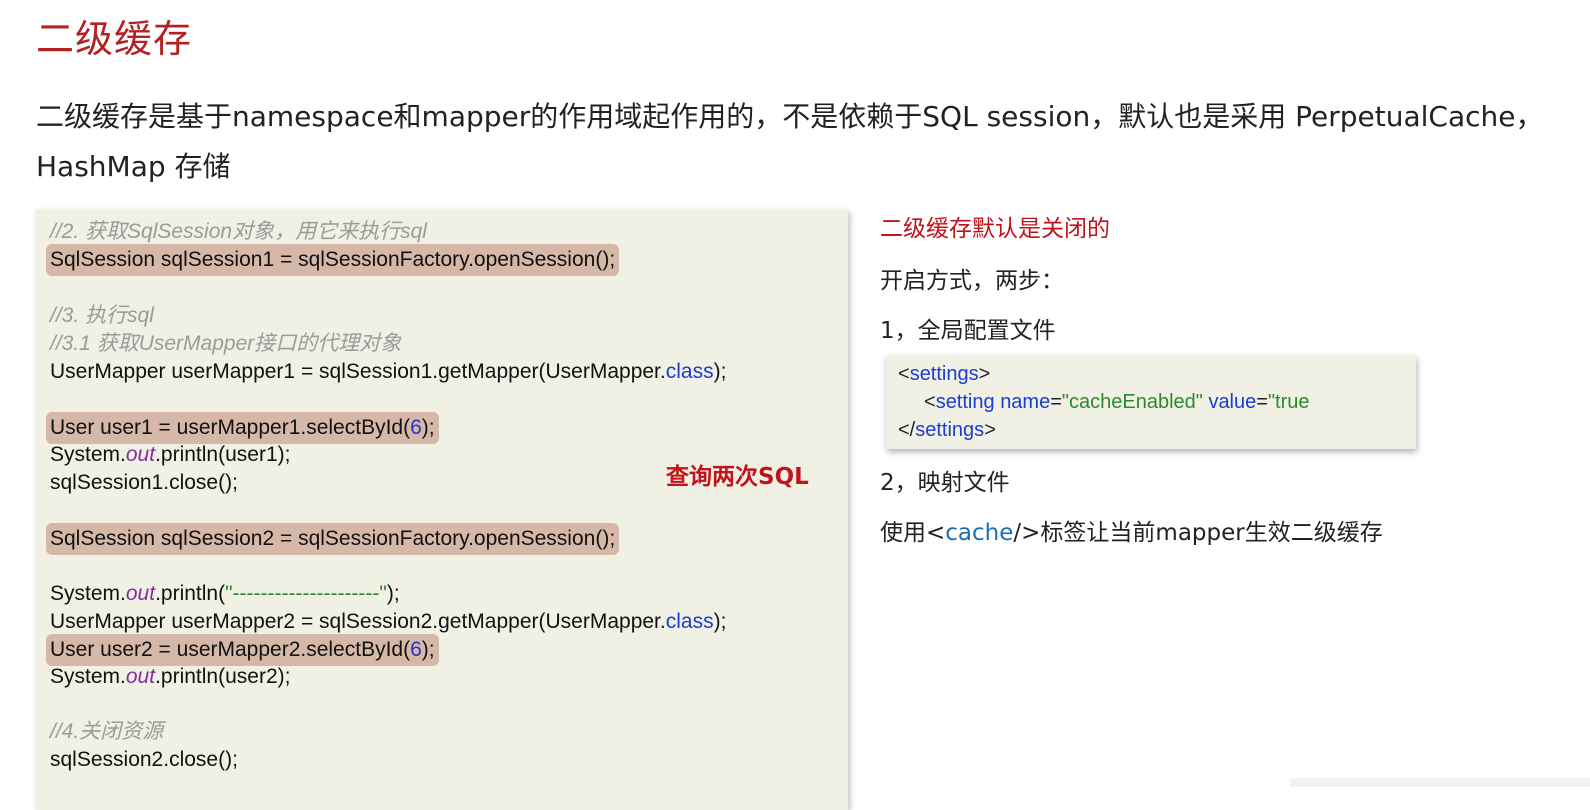  I want to click on xml-line: </settings>, so click(947, 430).